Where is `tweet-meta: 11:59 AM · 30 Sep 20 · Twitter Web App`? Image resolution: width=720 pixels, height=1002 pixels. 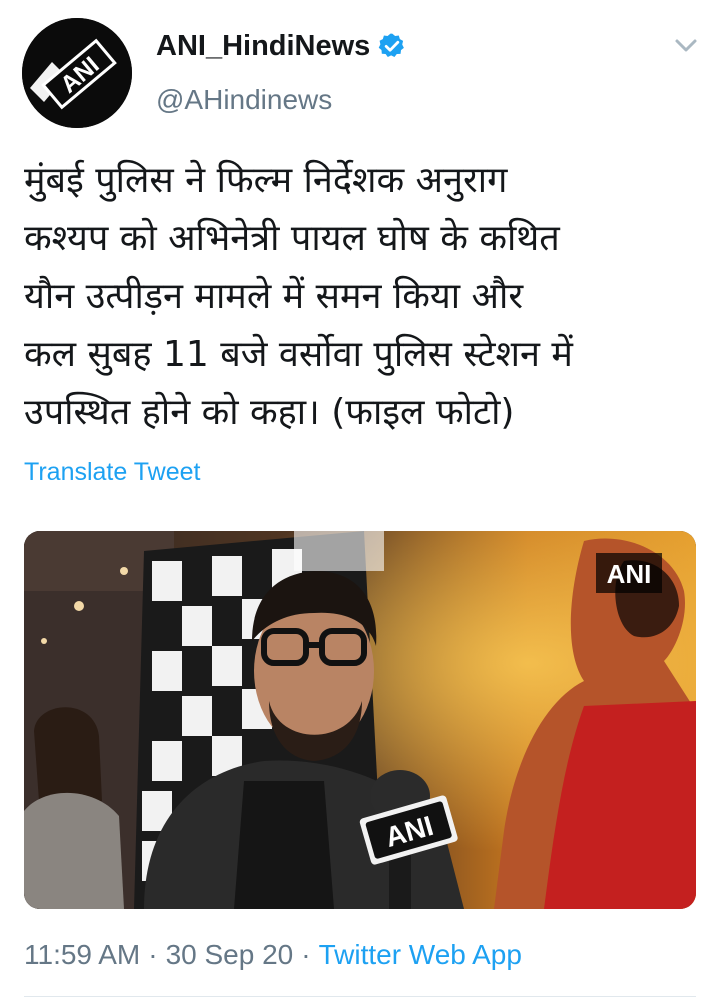 tweet-meta: 11:59 AM · 30 Sep 20 · Twitter Web App is located at coordinates (273, 954).